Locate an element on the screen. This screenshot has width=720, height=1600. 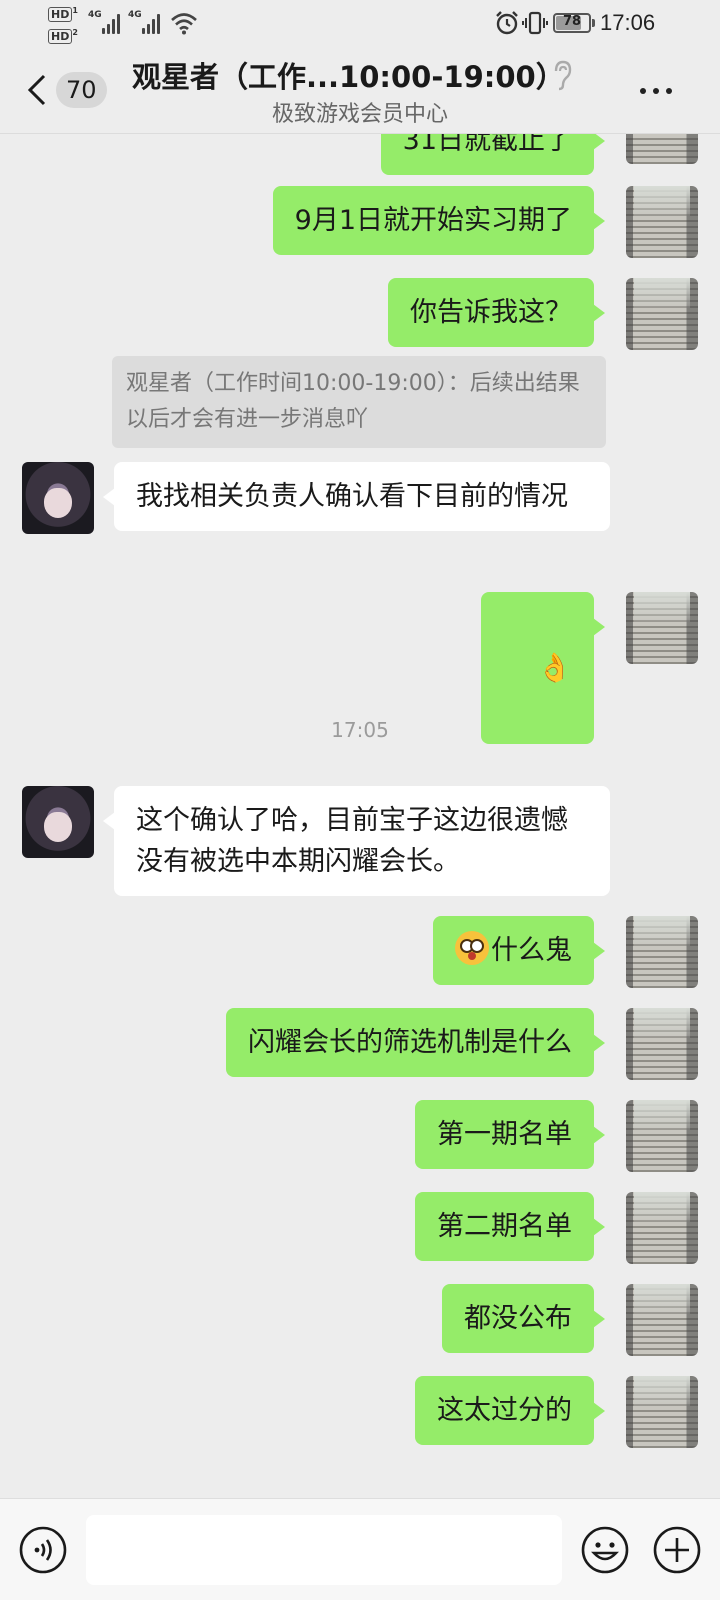
timestamp-divider: 17:05 is located at coordinates (360, 730).